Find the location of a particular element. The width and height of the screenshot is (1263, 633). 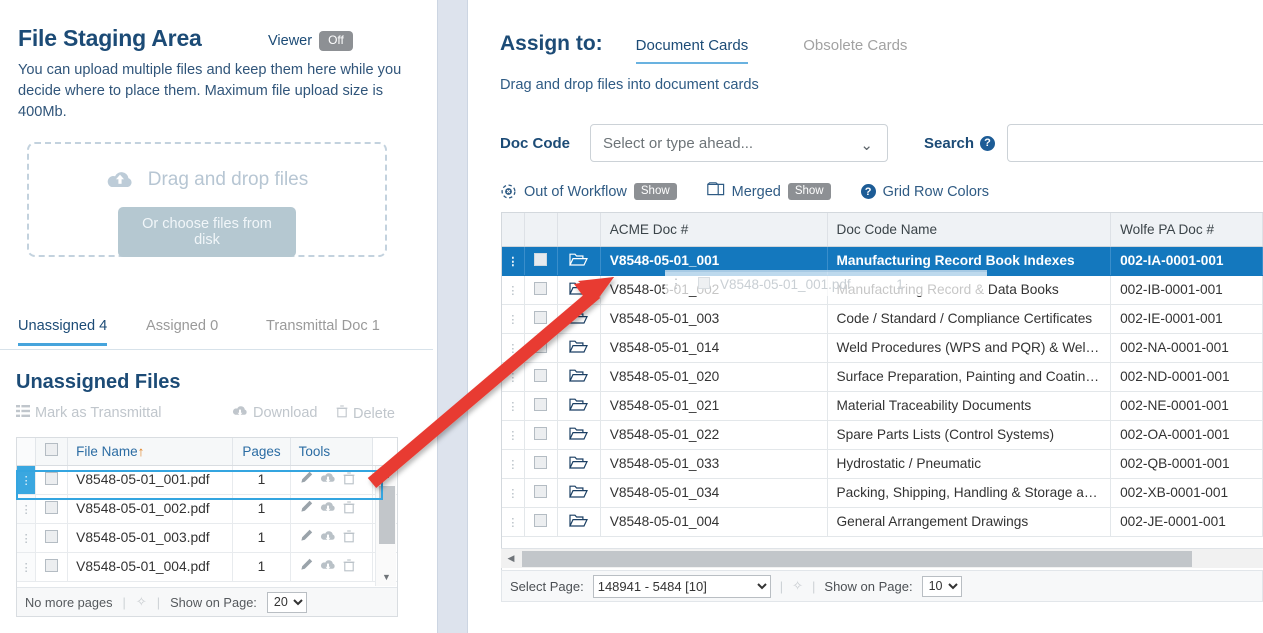

choose-files-button: Or choose files from disk is located at coordinates (207, 232).